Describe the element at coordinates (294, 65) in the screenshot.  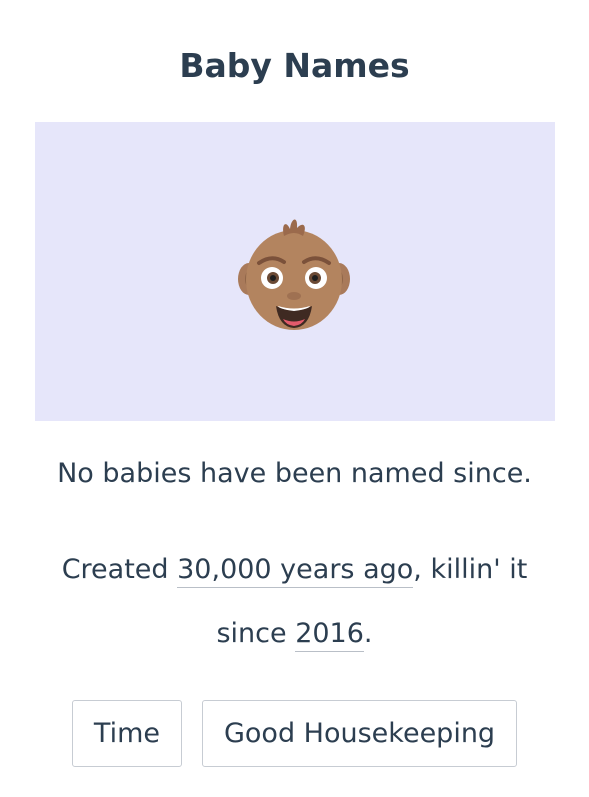
I see `page-title: Baby Names` at that location.